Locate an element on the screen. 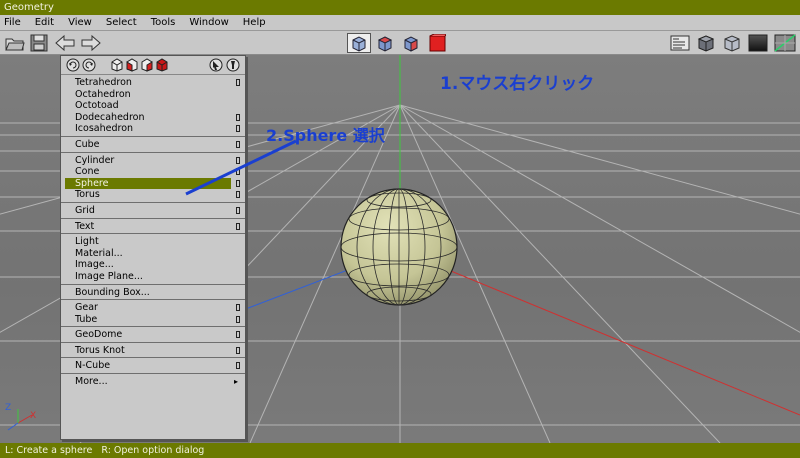 Image resolution: width=800 pixels, height=458 pixels. menu-file: File is located at coordinates (14, 23).